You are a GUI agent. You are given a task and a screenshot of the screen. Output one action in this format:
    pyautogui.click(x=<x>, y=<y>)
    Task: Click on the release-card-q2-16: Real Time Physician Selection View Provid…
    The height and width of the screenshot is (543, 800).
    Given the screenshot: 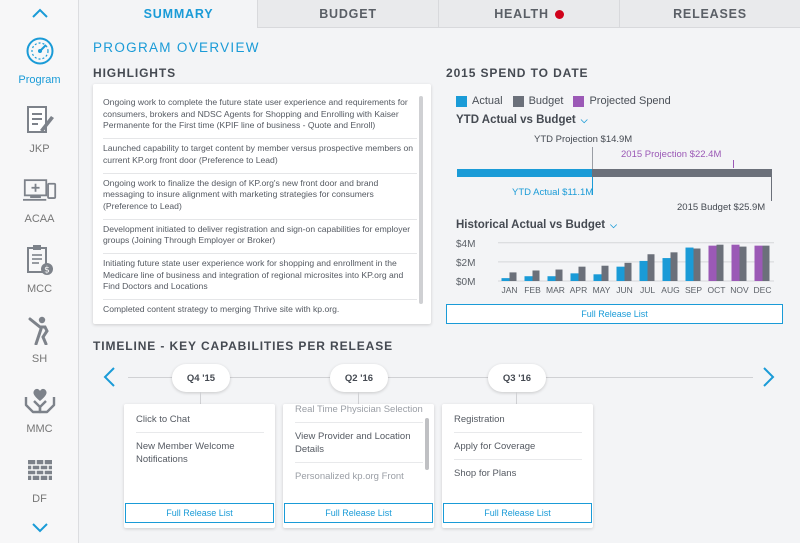 What is the action you would take?
    pyautogui.click(x=358, y=466)
    